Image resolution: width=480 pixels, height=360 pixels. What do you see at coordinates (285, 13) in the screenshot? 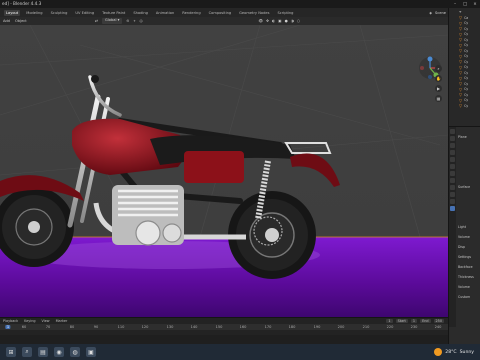
I see `tab-scripting: Scripting` at bounding box center [285, 13].